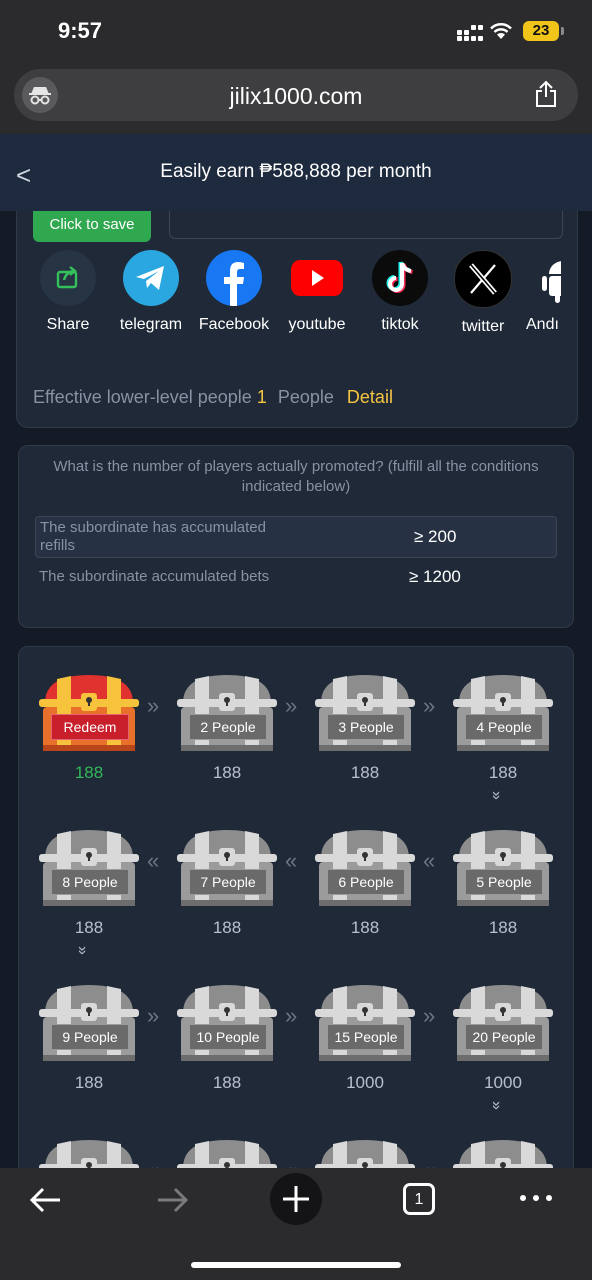 Image resolution: width=592 pixels, height=1280 pixels. I want to click on twitter-button: twitter, so click(483, 293).